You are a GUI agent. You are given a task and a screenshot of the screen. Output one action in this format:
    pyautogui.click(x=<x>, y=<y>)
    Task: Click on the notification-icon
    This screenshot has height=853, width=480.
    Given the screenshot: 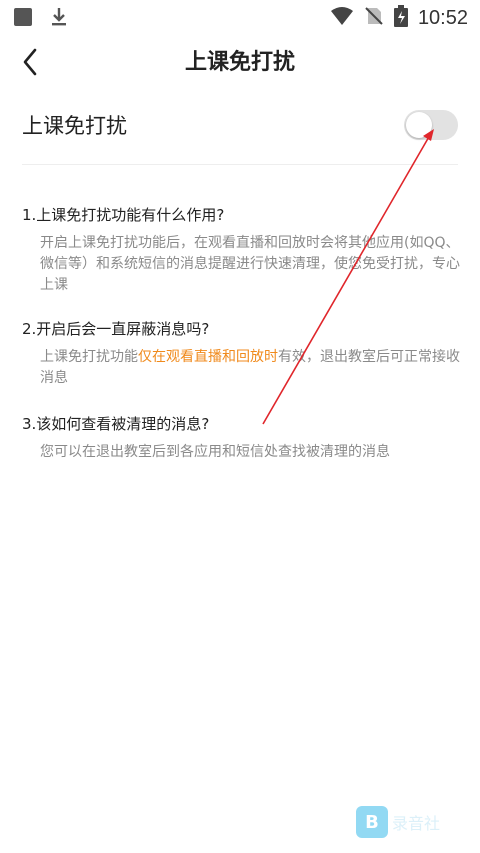 What is the action you would take?
    pyautogui.click(x=23, y=17)
    